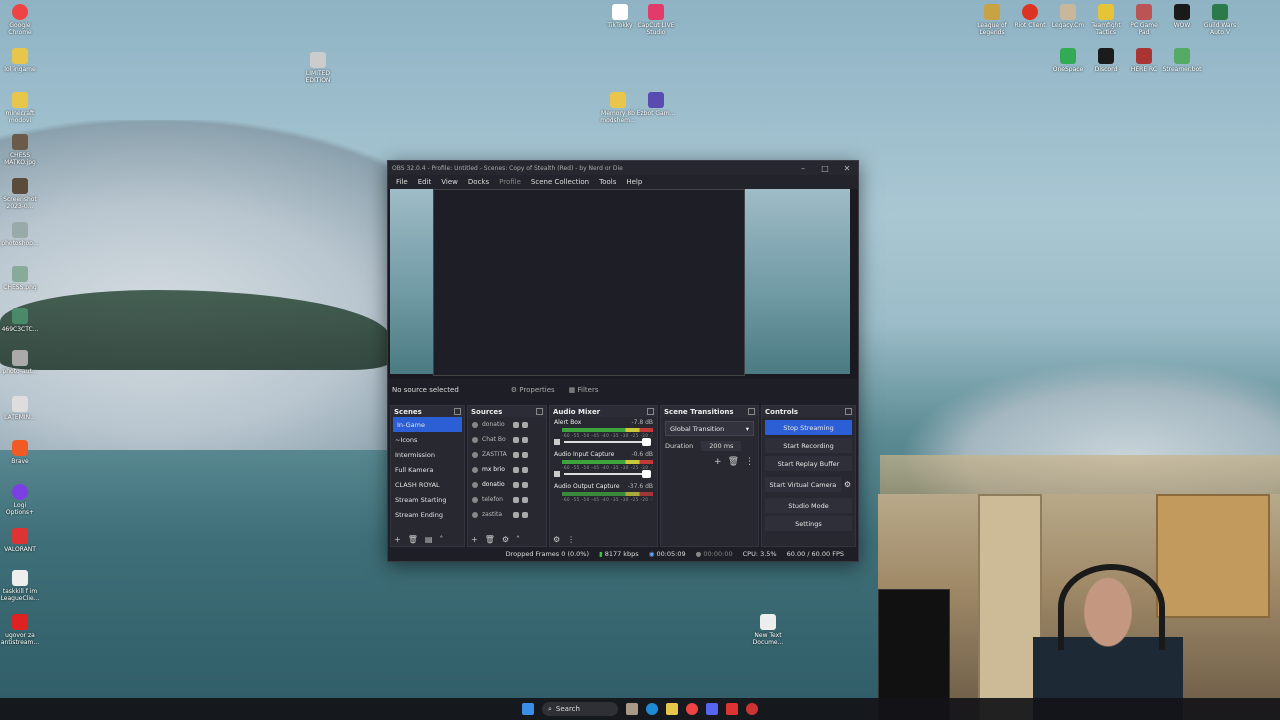  I want to click on program-preview, so click(623, 284).